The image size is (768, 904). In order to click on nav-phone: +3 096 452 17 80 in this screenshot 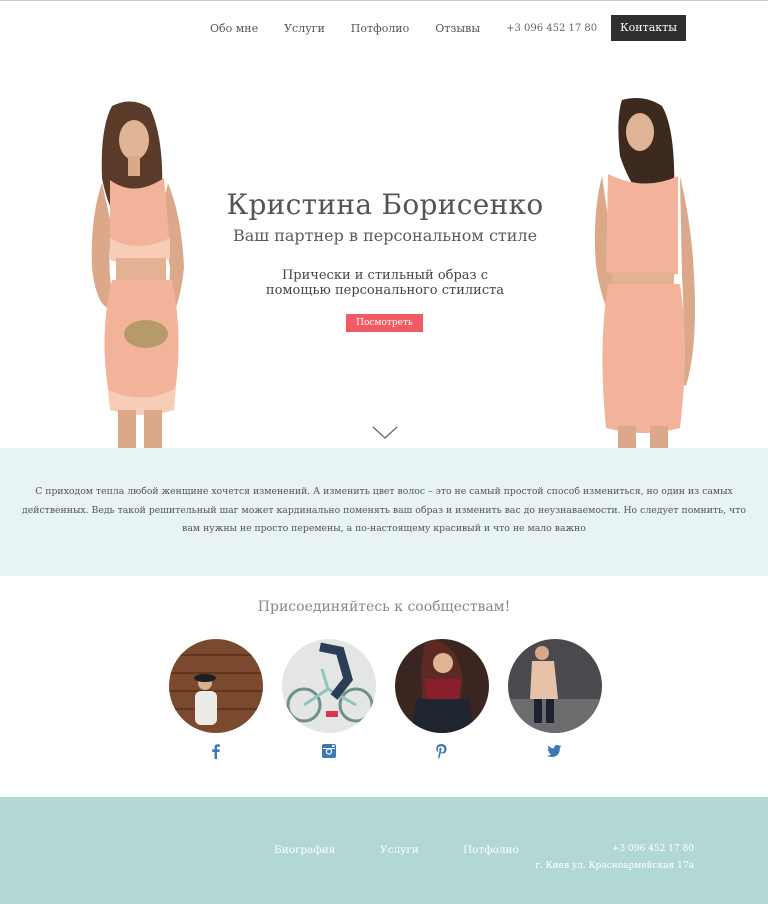, I will do `click(552, 28)`.